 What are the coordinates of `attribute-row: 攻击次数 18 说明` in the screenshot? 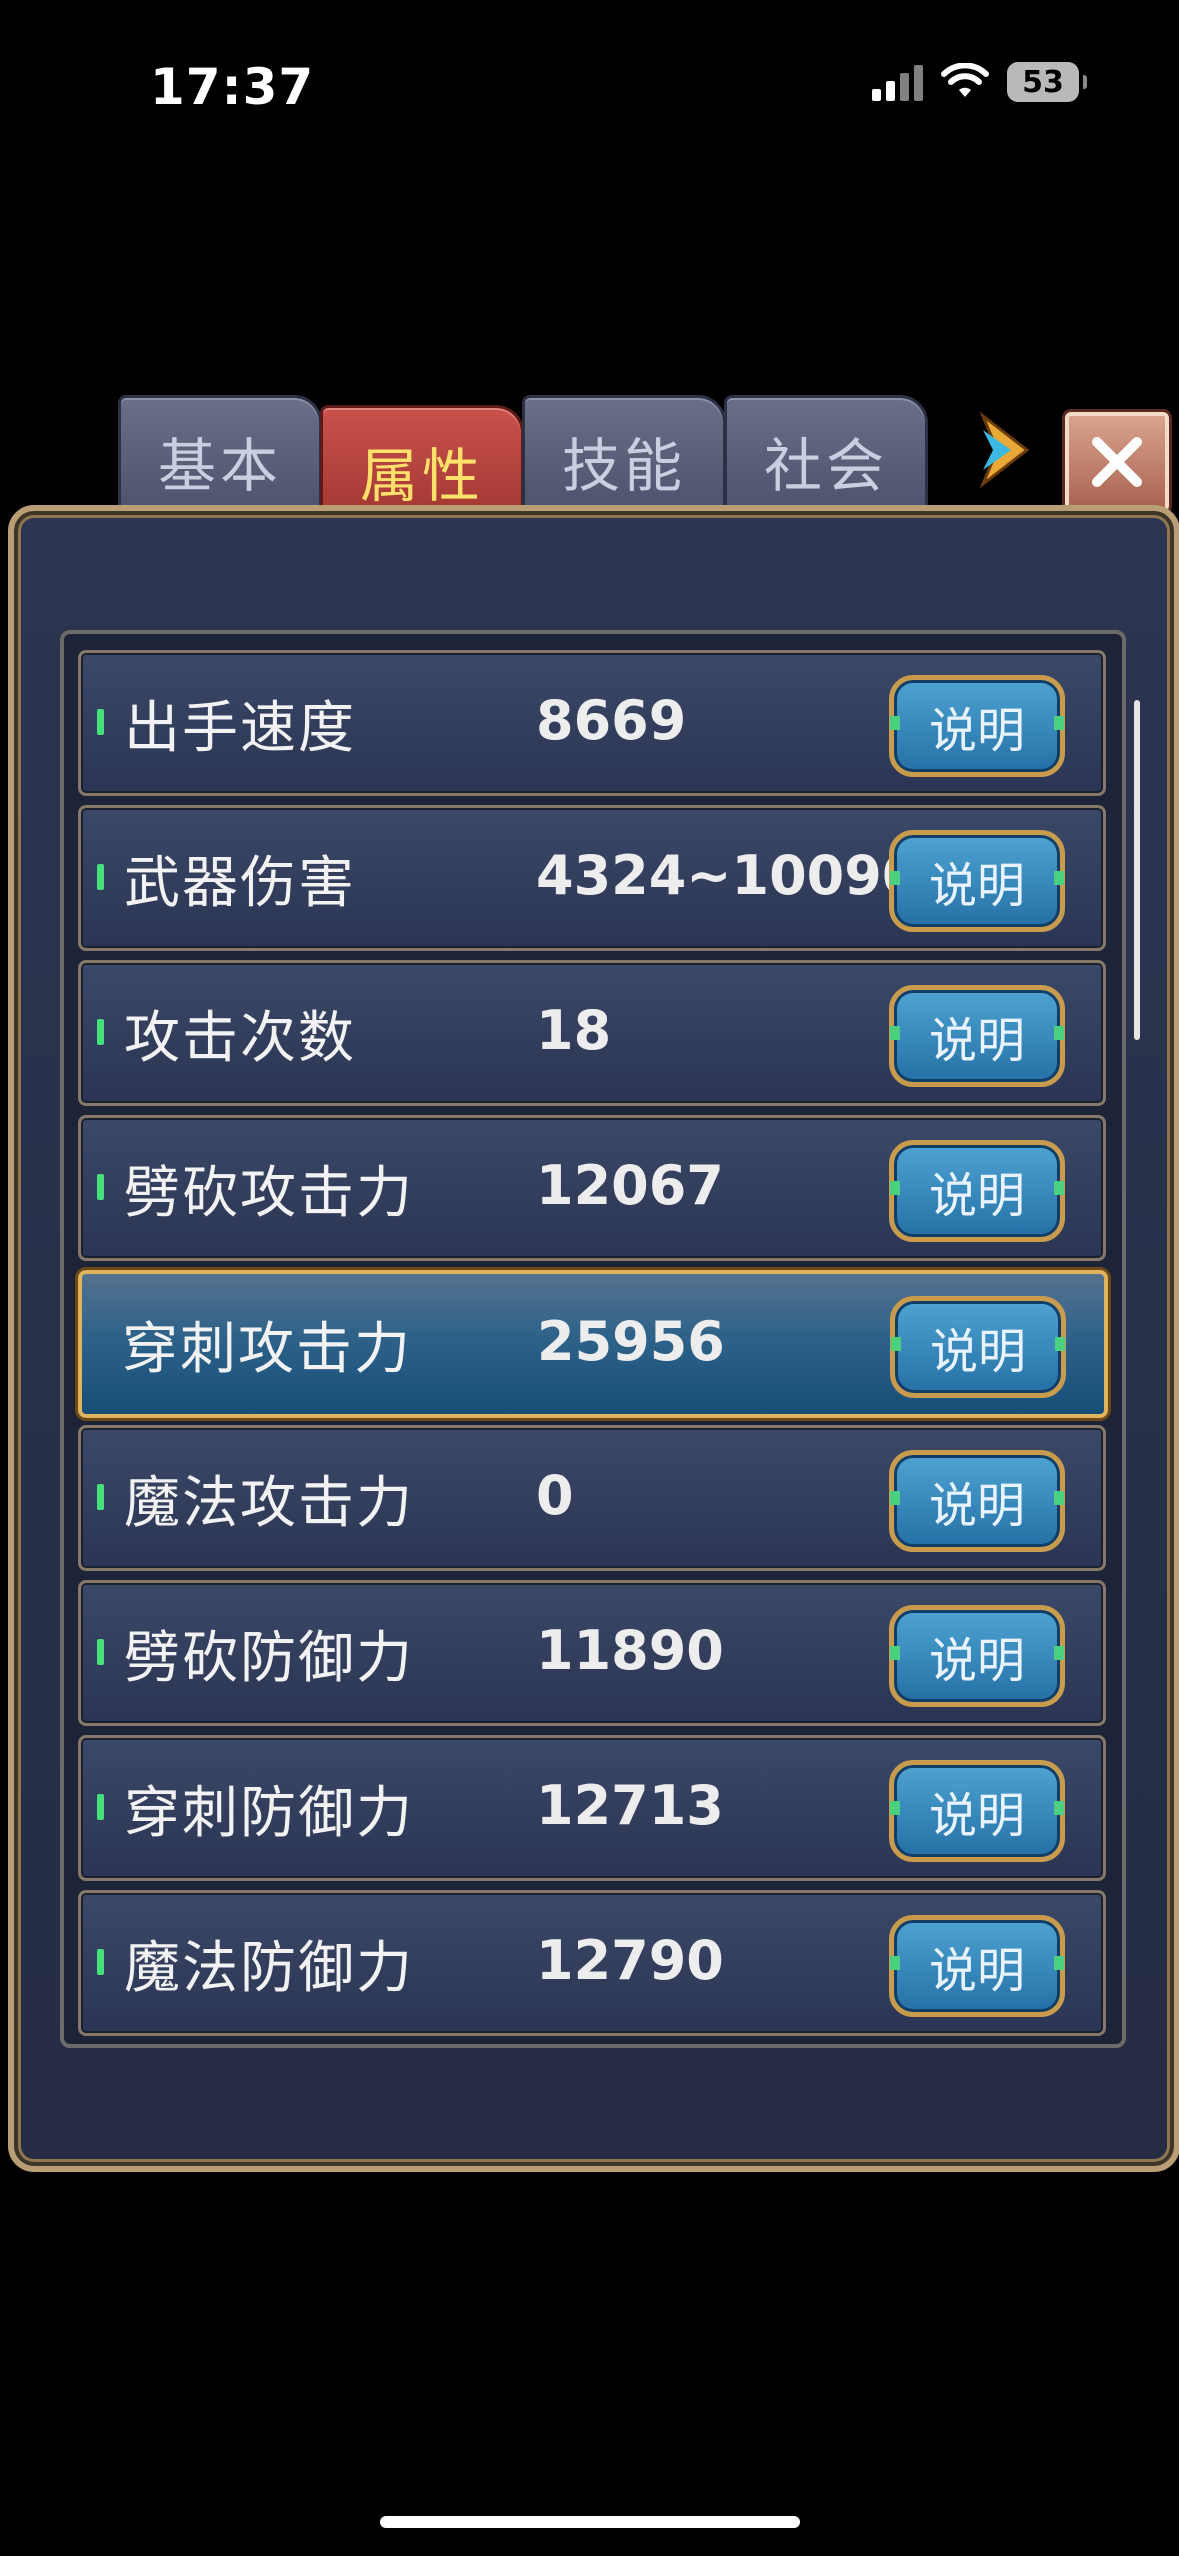 It's located at (592, 1033).